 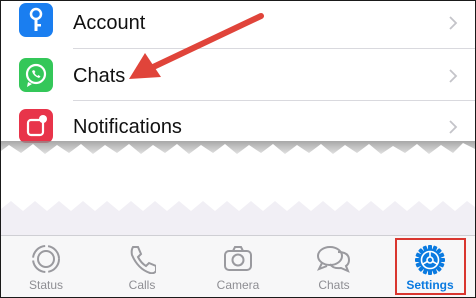 I want to click on tab-label: Camera, so click(x=238, y=285).